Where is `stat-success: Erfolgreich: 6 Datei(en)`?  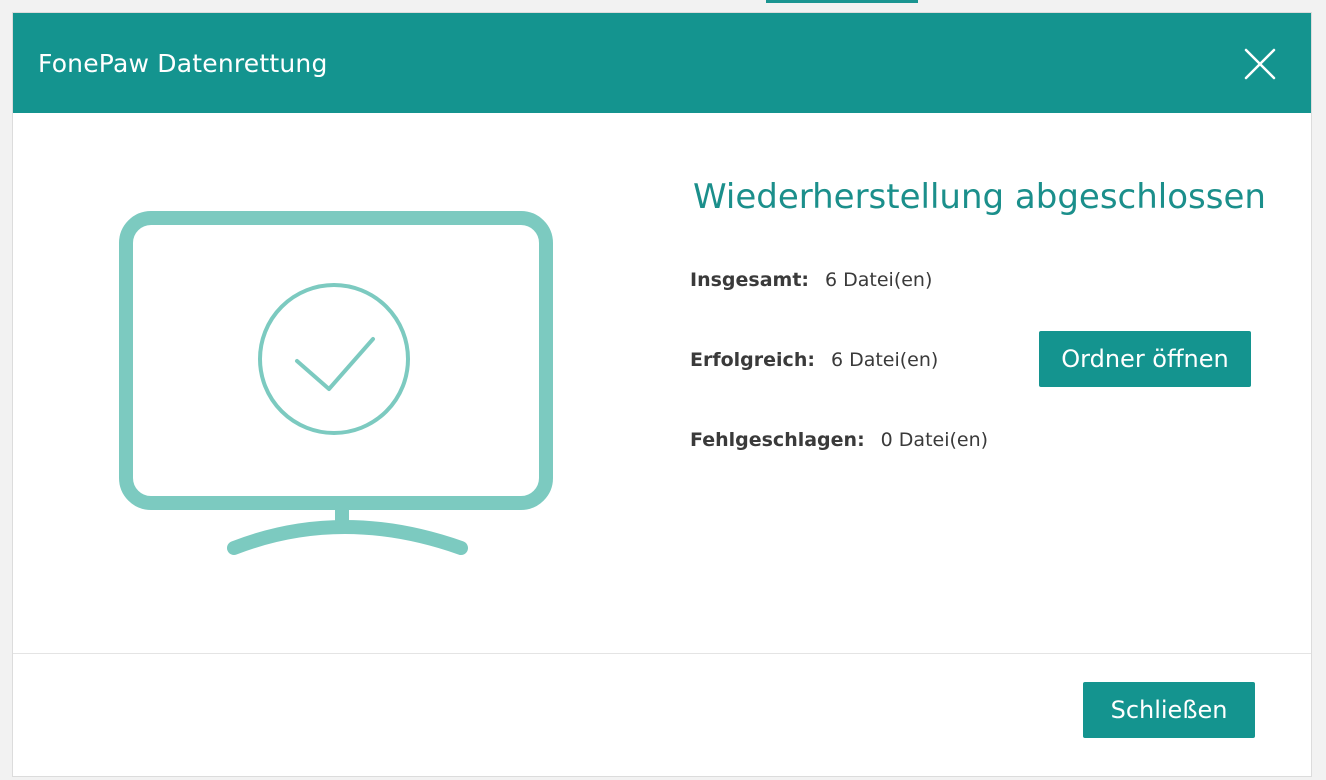 stat-success: Erfolgreich: 6 Datei(en) is located at coordinates (814, 360).